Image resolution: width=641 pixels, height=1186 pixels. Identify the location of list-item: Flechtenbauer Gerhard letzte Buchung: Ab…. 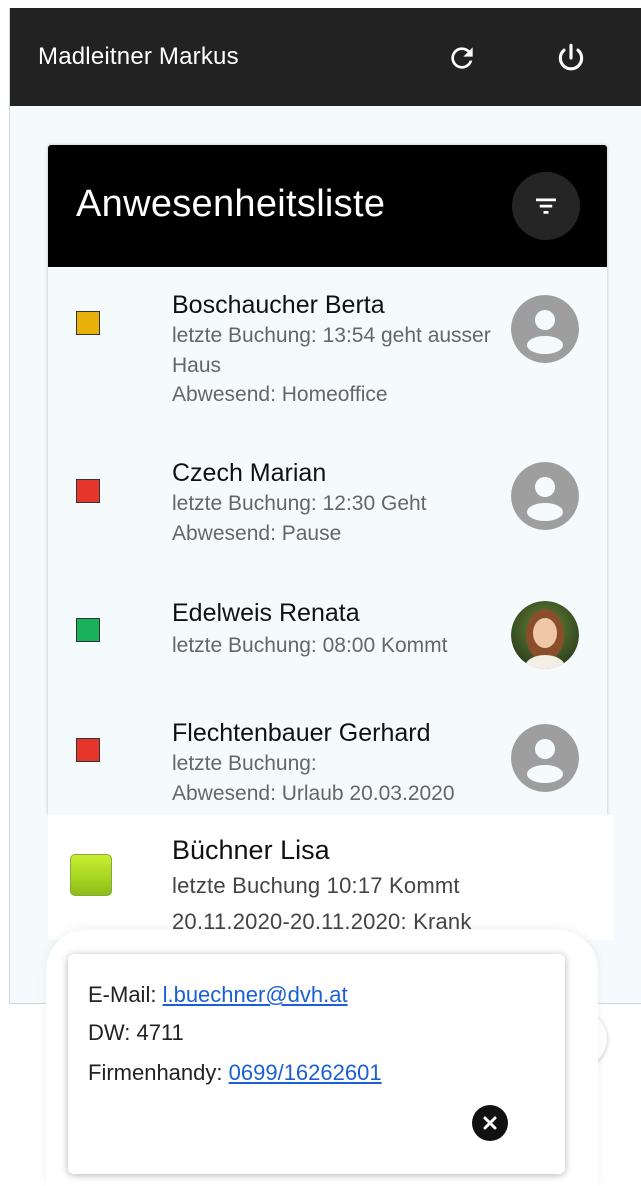
(327, 766).